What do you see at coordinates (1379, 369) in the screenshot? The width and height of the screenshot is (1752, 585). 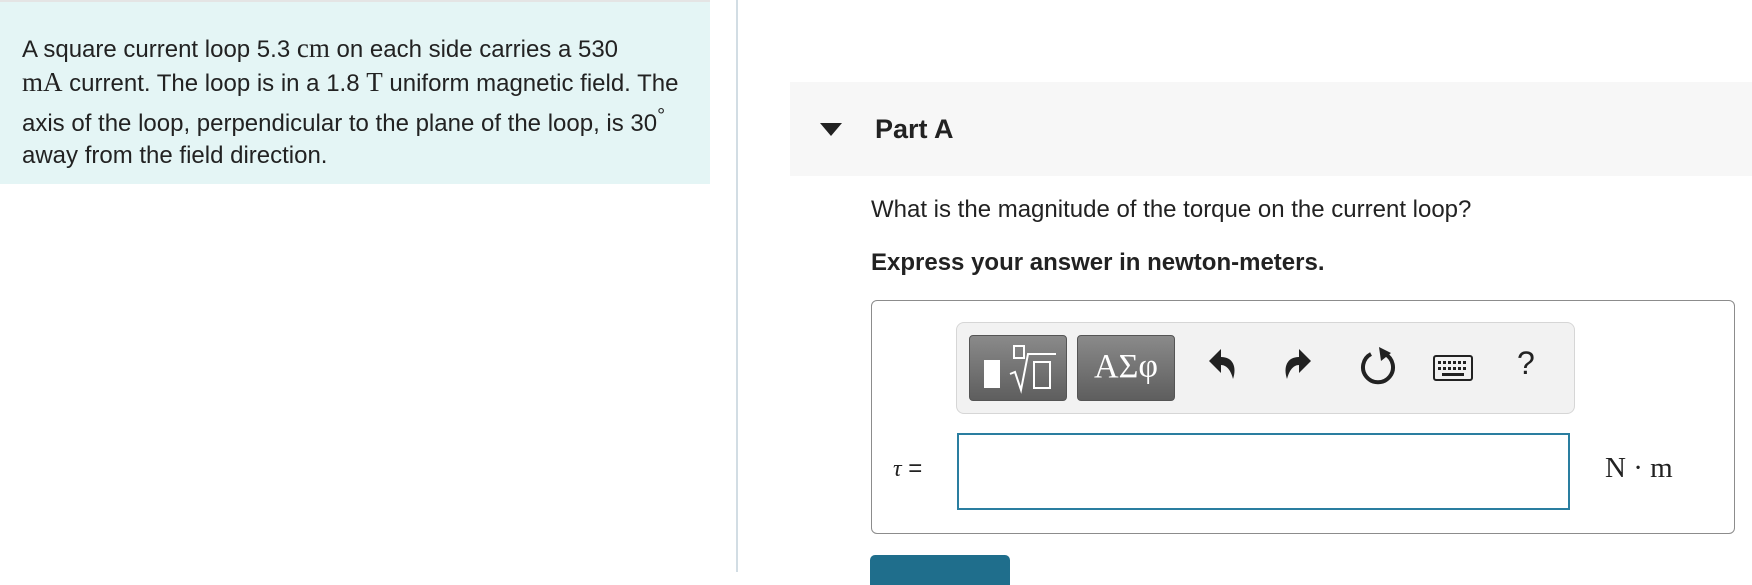 I see `reset-icon` at bounding box center [1379, 369].